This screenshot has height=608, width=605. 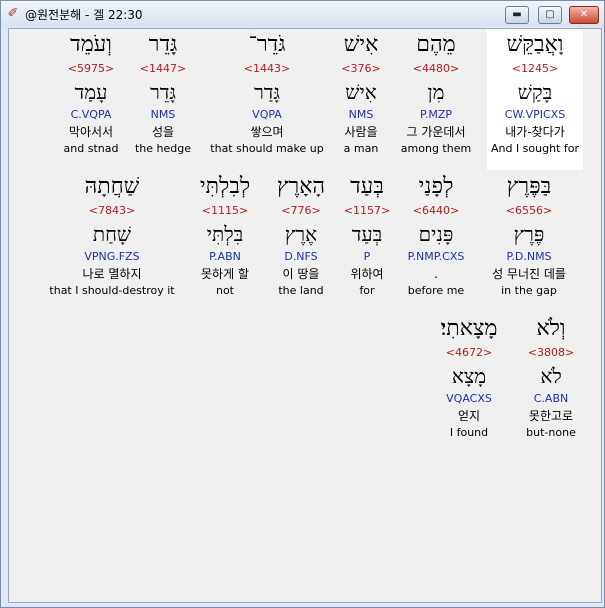 What do you see at coordinates (112, 186) in the screenshot?
I see `hebrew-word: שַׁחֲתָהּ` at bounding box center [112, 186].